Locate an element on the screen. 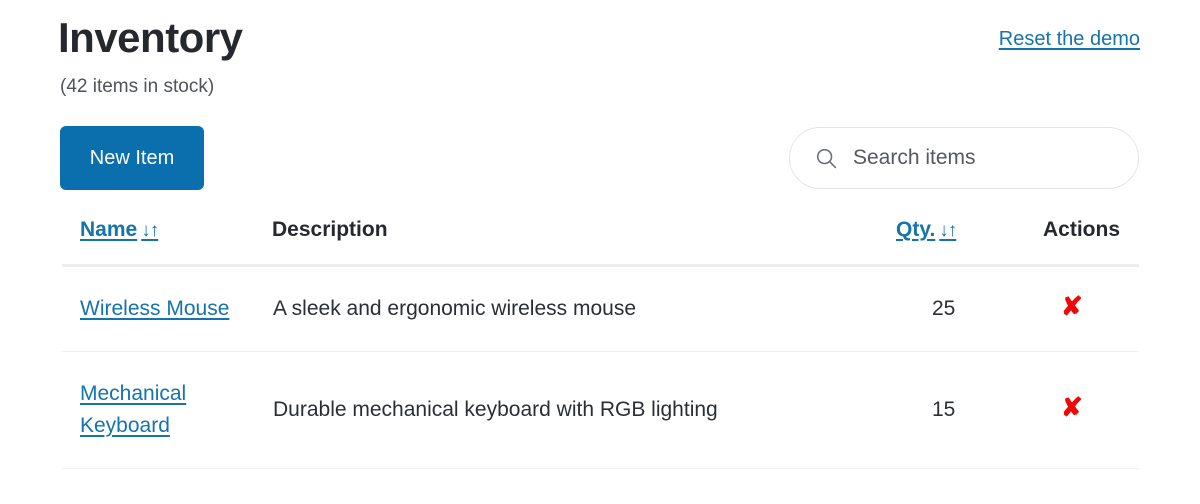 The width and height of the screenshot is (1200, 504). table-header-row: Name ↓↑ Description Qty. ↓↑ Actions is located at coordinates (600, 242).